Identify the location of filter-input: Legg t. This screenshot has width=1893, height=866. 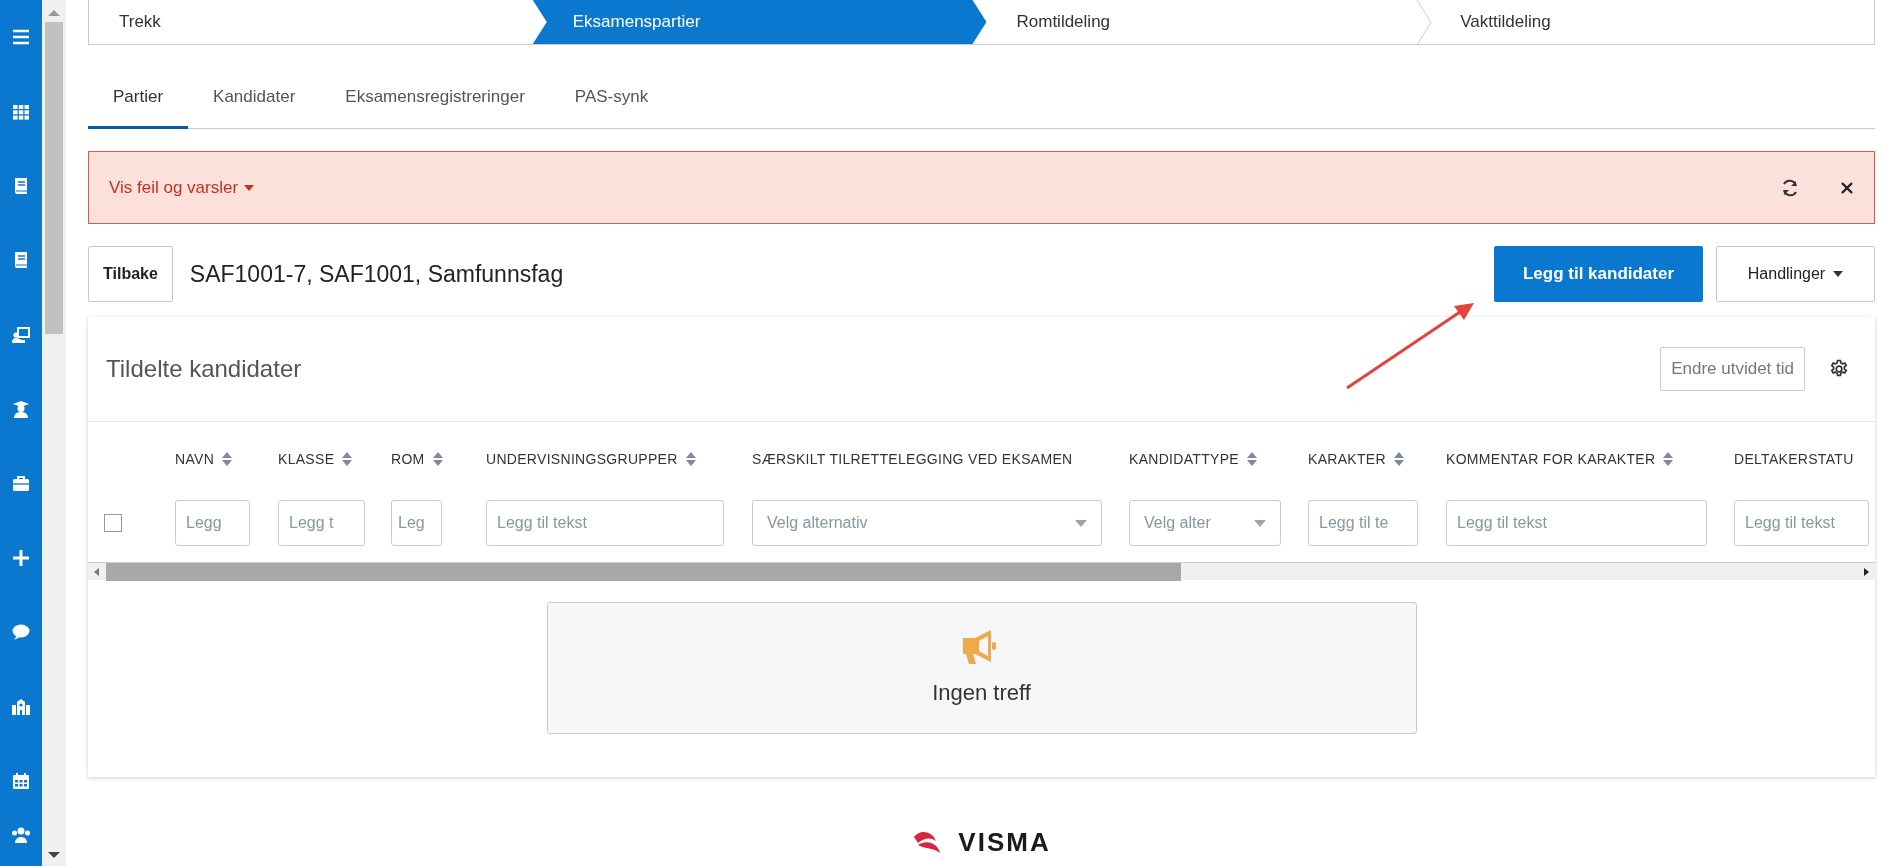
(321, 523).